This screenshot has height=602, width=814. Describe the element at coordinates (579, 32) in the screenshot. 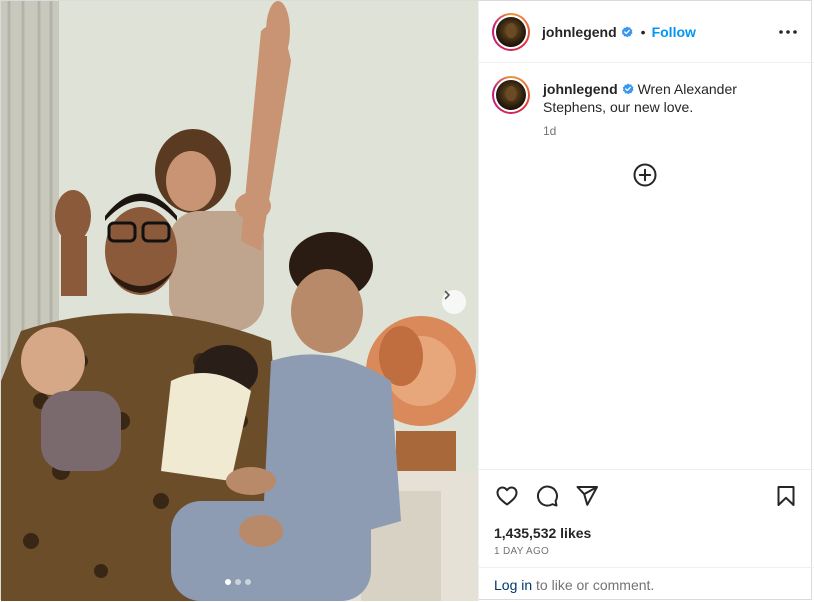

I see `header-username: johnlegend` at that location.